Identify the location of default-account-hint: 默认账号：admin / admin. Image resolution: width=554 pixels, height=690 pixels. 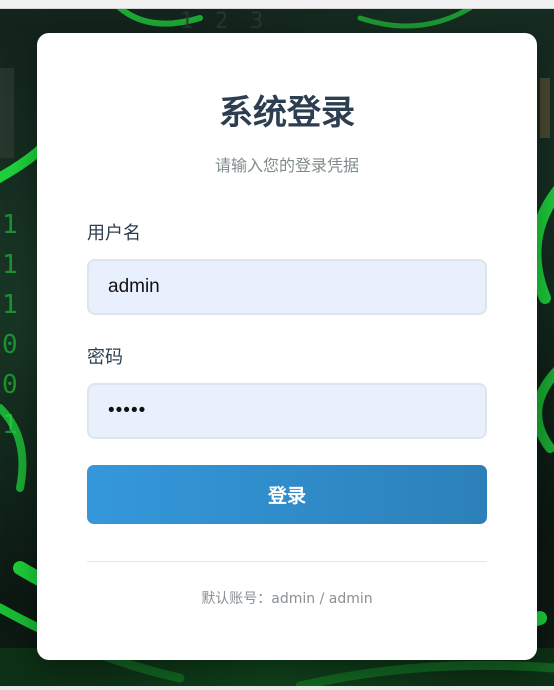
(287, 599).